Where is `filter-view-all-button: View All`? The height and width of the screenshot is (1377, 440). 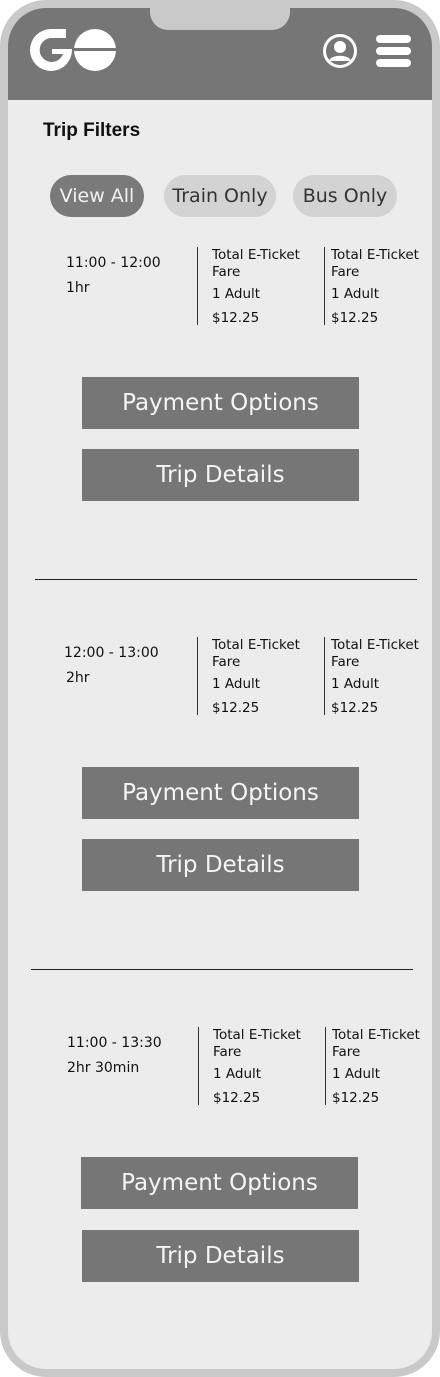 filter-view-all-button: View All is located at coordinates (97, 196).